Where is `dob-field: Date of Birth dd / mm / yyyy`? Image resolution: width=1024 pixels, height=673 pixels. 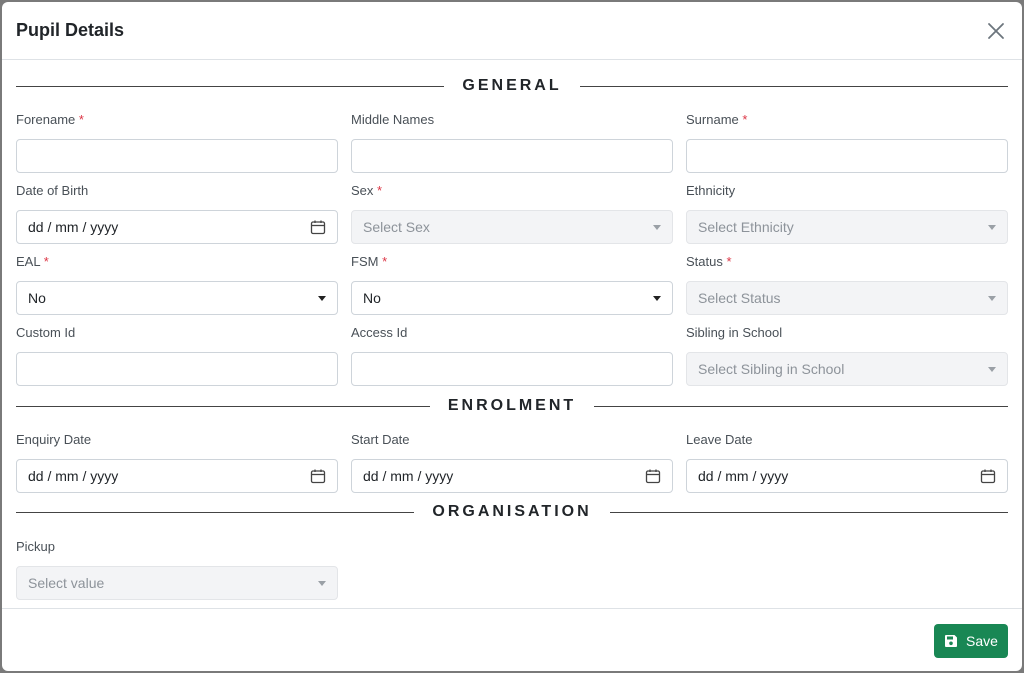
dob-field: Date of Birth dd / mm / yyyy is located at coordinates (177, 213).